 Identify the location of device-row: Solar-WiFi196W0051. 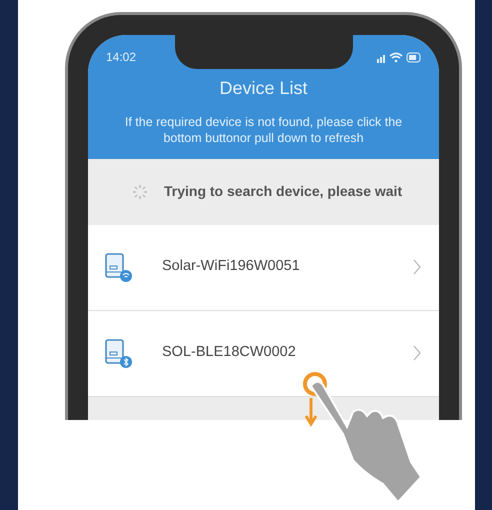
(263, 267).